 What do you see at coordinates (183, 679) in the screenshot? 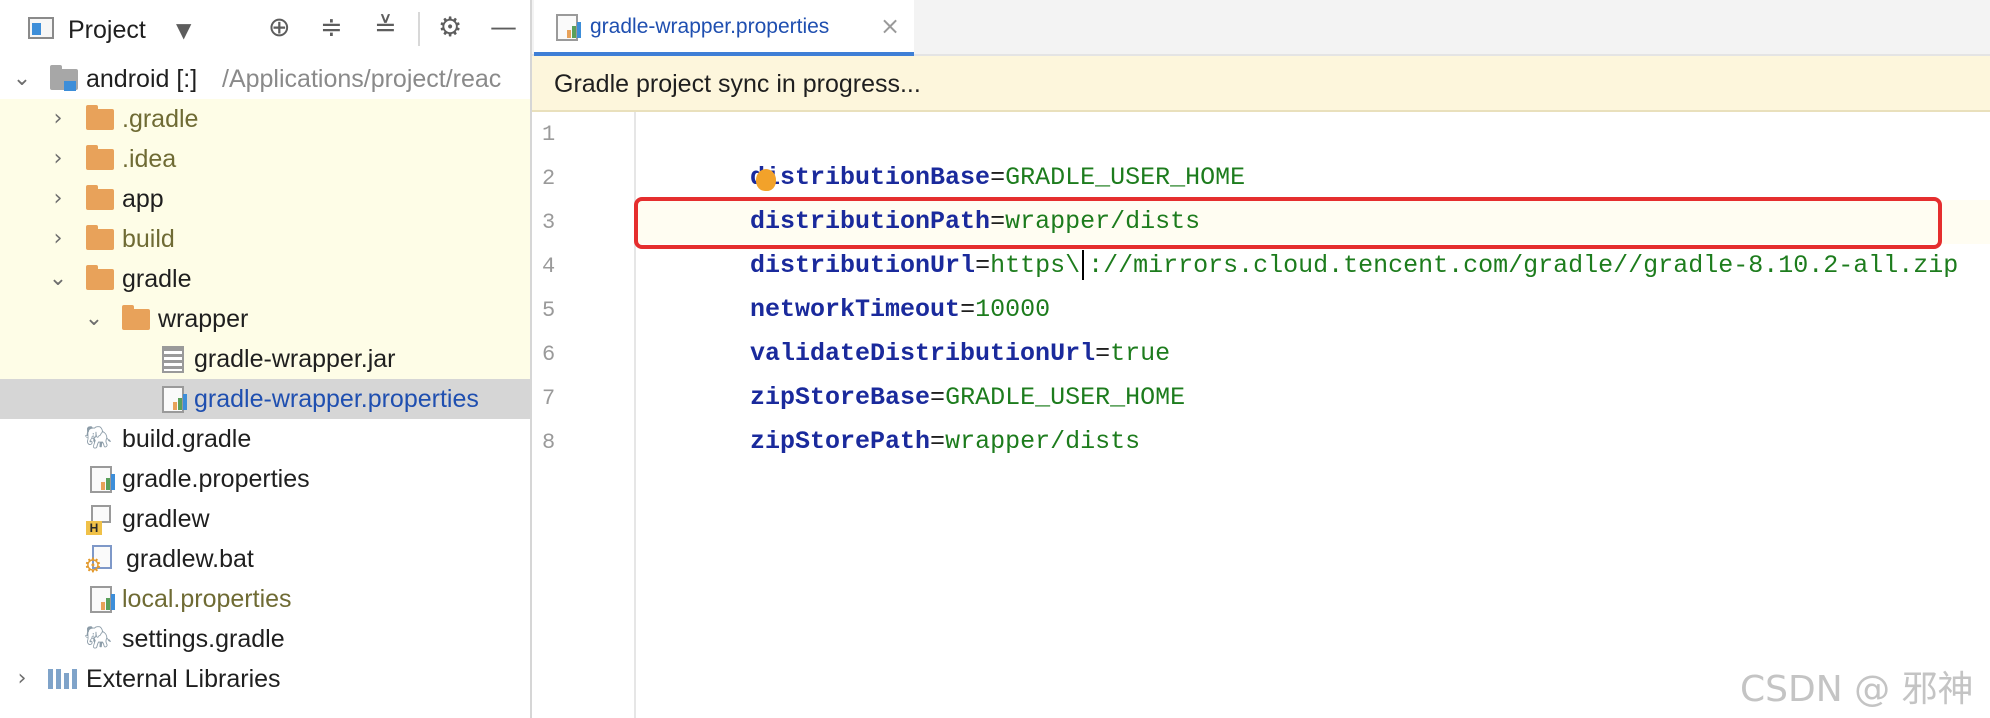
I see `tree-item-label: External Libraries` at bounding box center [183, 679].